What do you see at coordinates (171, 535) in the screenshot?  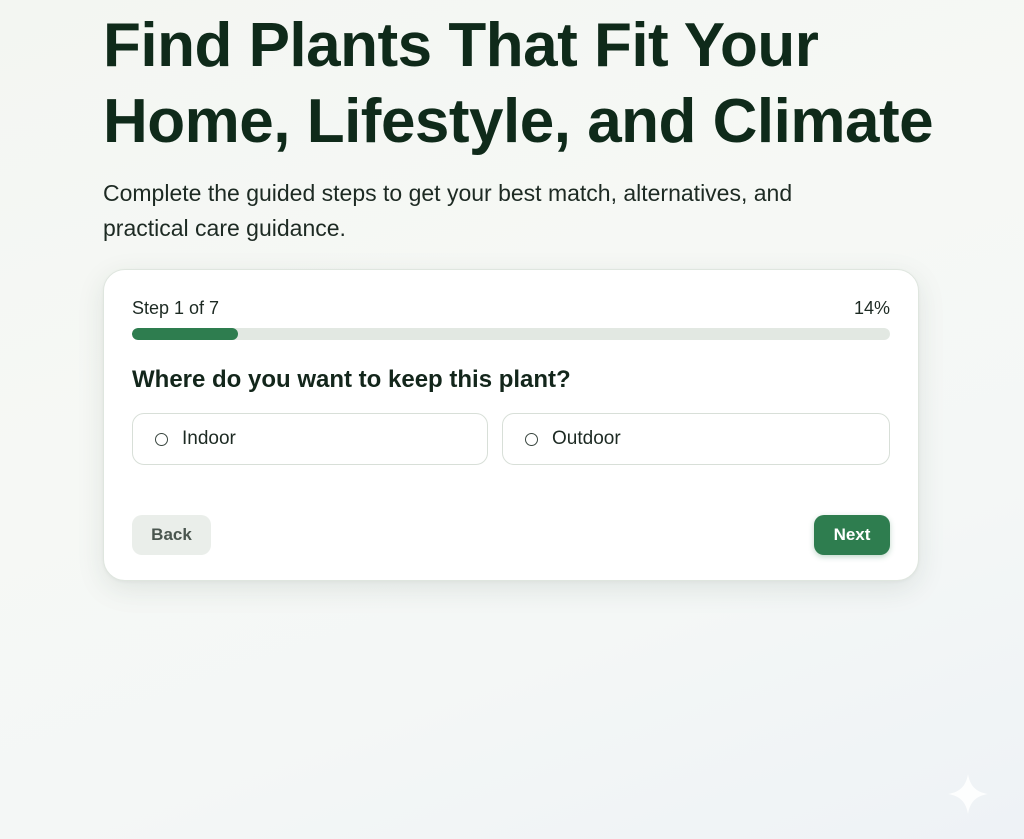 I see `back-button: Back` at bounding box center [171, 535].